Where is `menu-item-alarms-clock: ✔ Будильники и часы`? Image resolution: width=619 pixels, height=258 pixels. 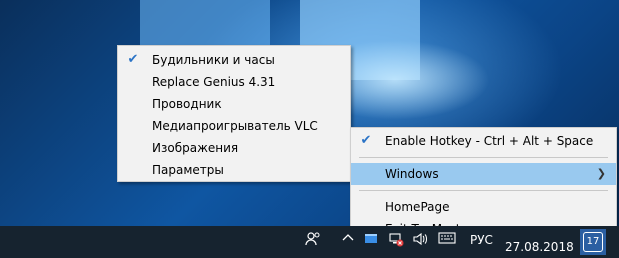 menu-item-alarms-clock: ✔ Будильники и часы is located at coordinates (234, 60).